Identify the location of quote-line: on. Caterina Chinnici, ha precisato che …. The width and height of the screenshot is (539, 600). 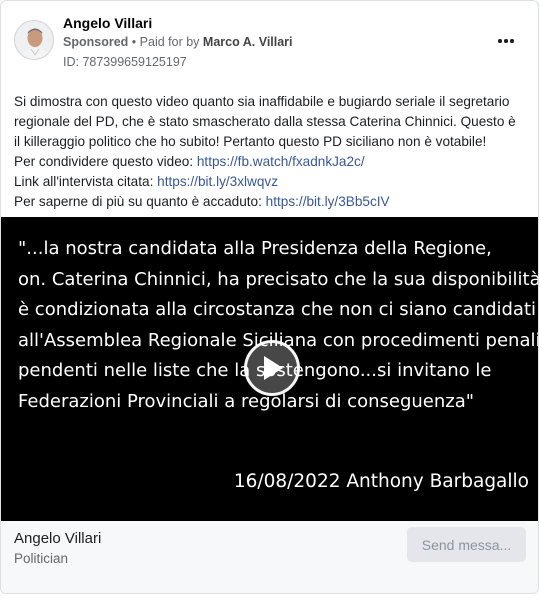
(278, 279).